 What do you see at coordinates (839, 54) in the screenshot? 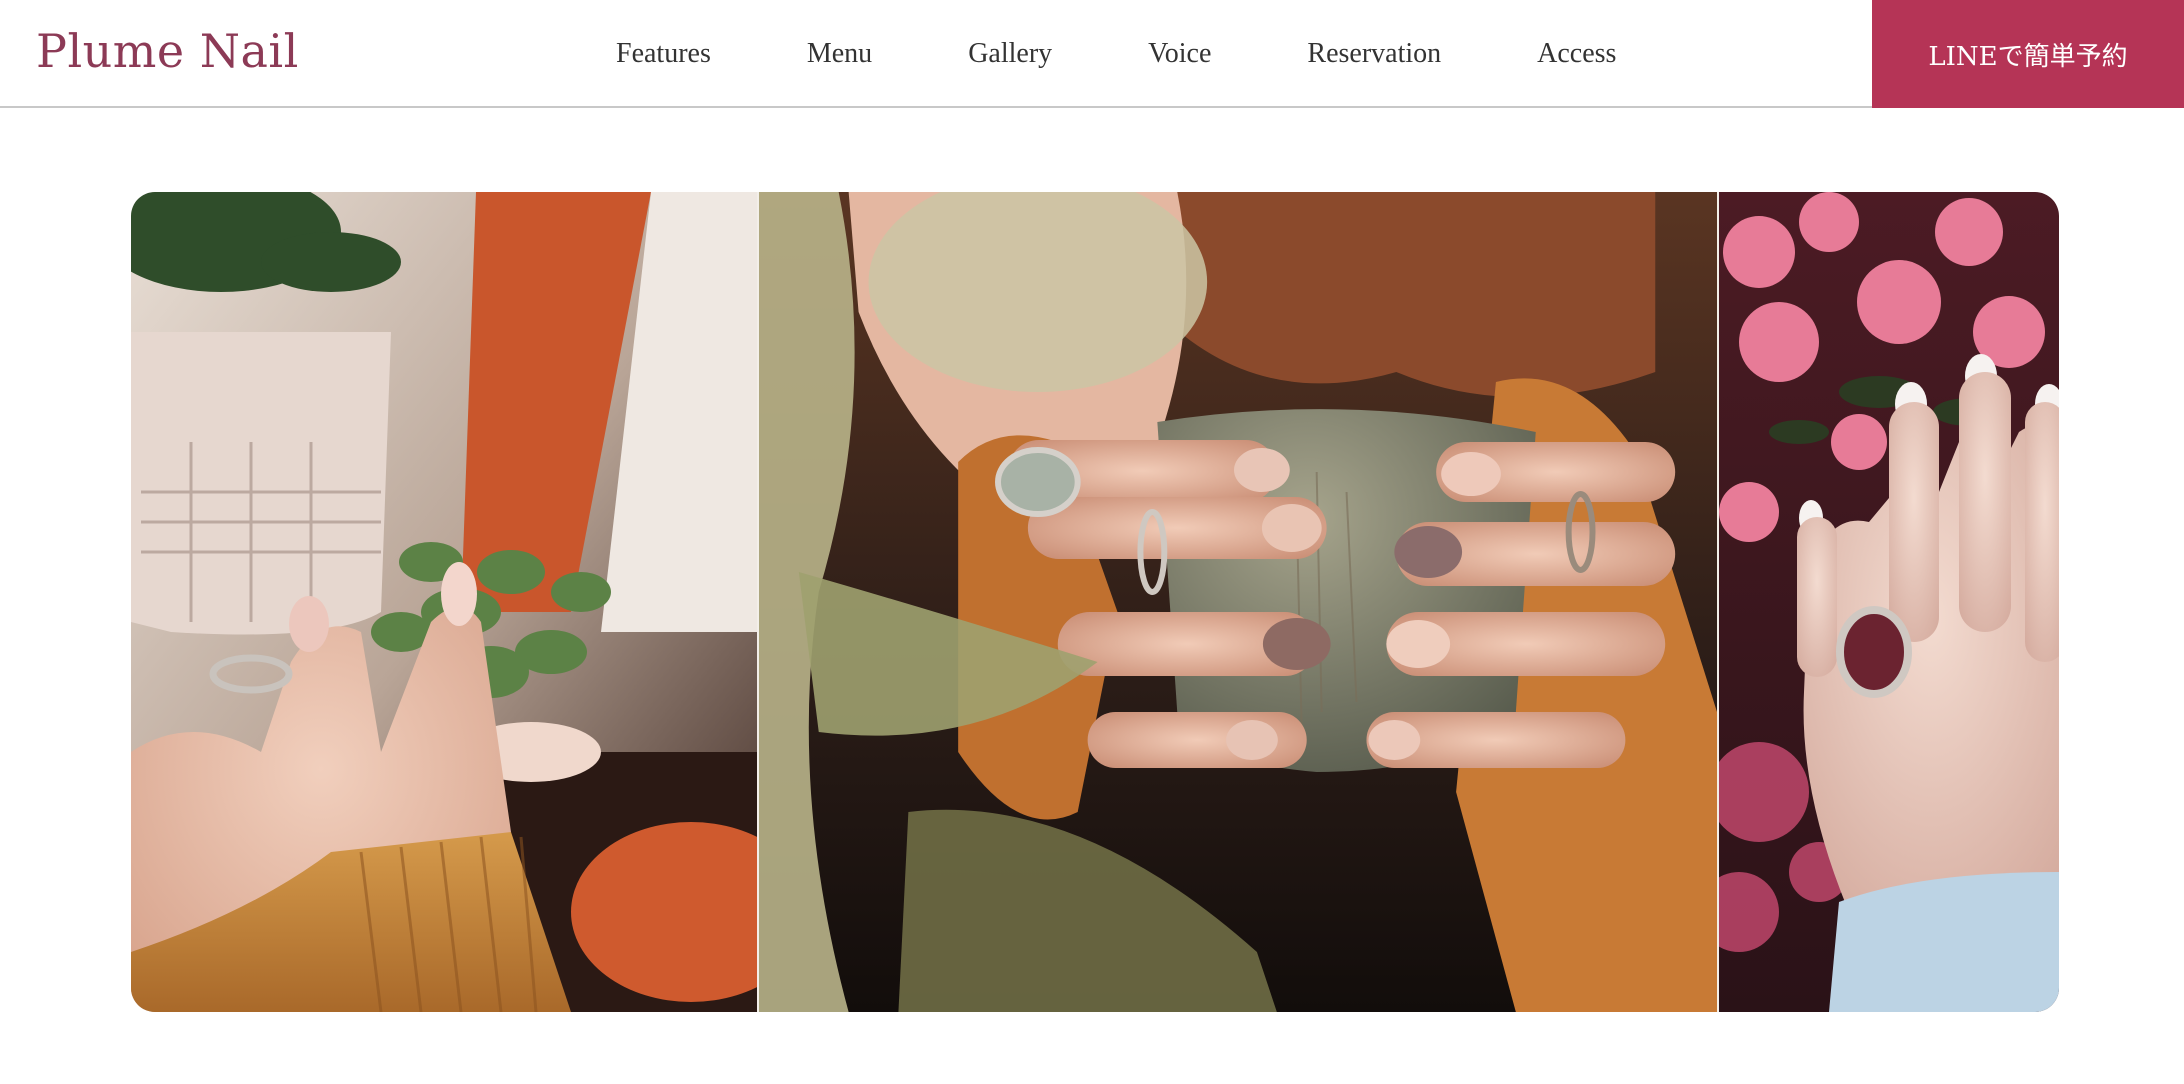
I see `nav-item-menu: Menu` at bounding box center [839, 54].